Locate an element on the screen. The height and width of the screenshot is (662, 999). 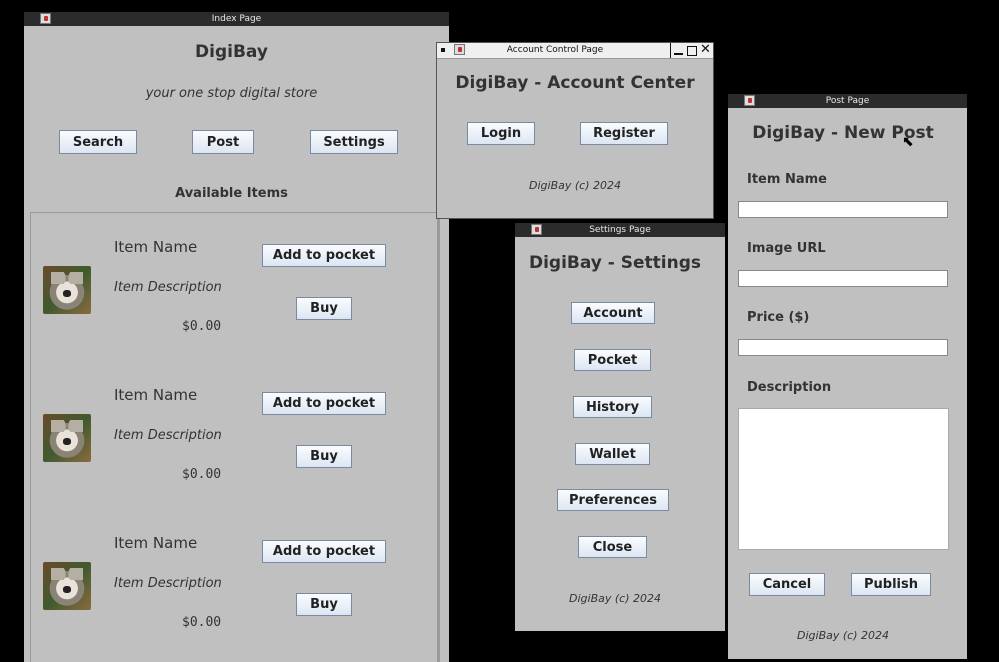
wallet-button: Wallet is located at coordinates (612, 454).